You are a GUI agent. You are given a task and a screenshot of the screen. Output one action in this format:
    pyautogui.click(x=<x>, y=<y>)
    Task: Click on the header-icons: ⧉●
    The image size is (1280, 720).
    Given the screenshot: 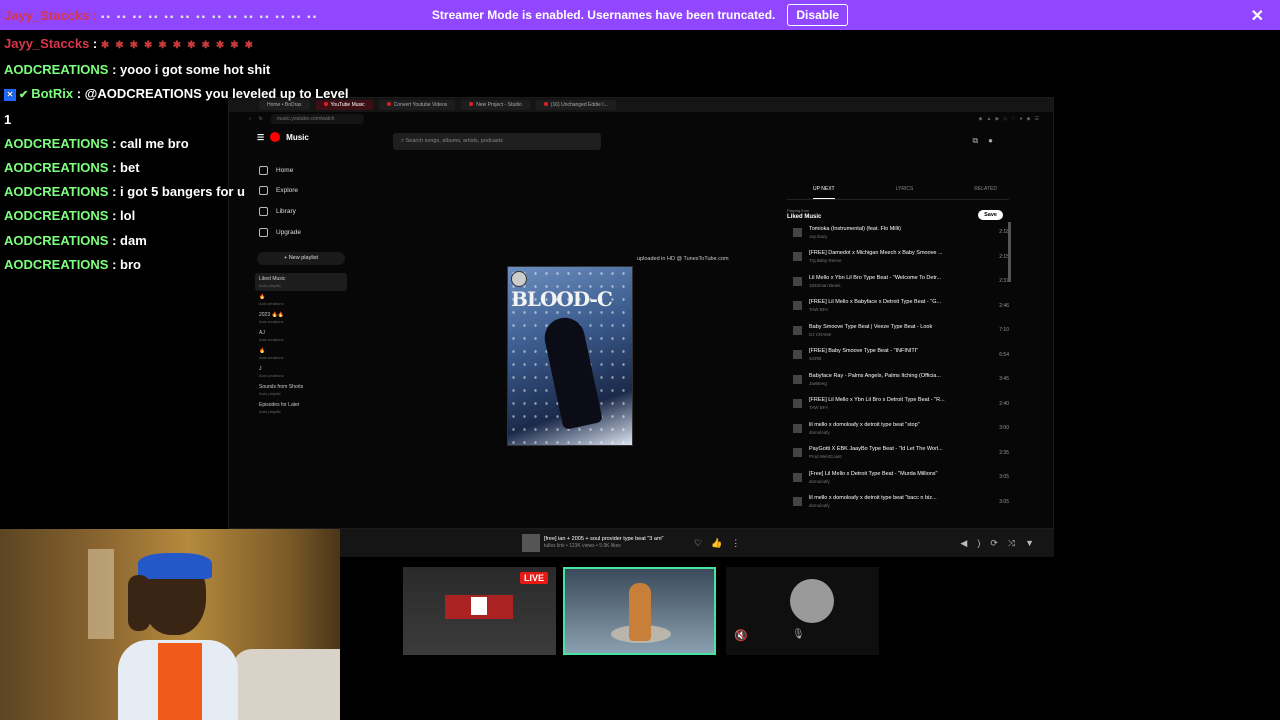 What is the action you would take?
    pyautogui.click(x=987, y=141)
    